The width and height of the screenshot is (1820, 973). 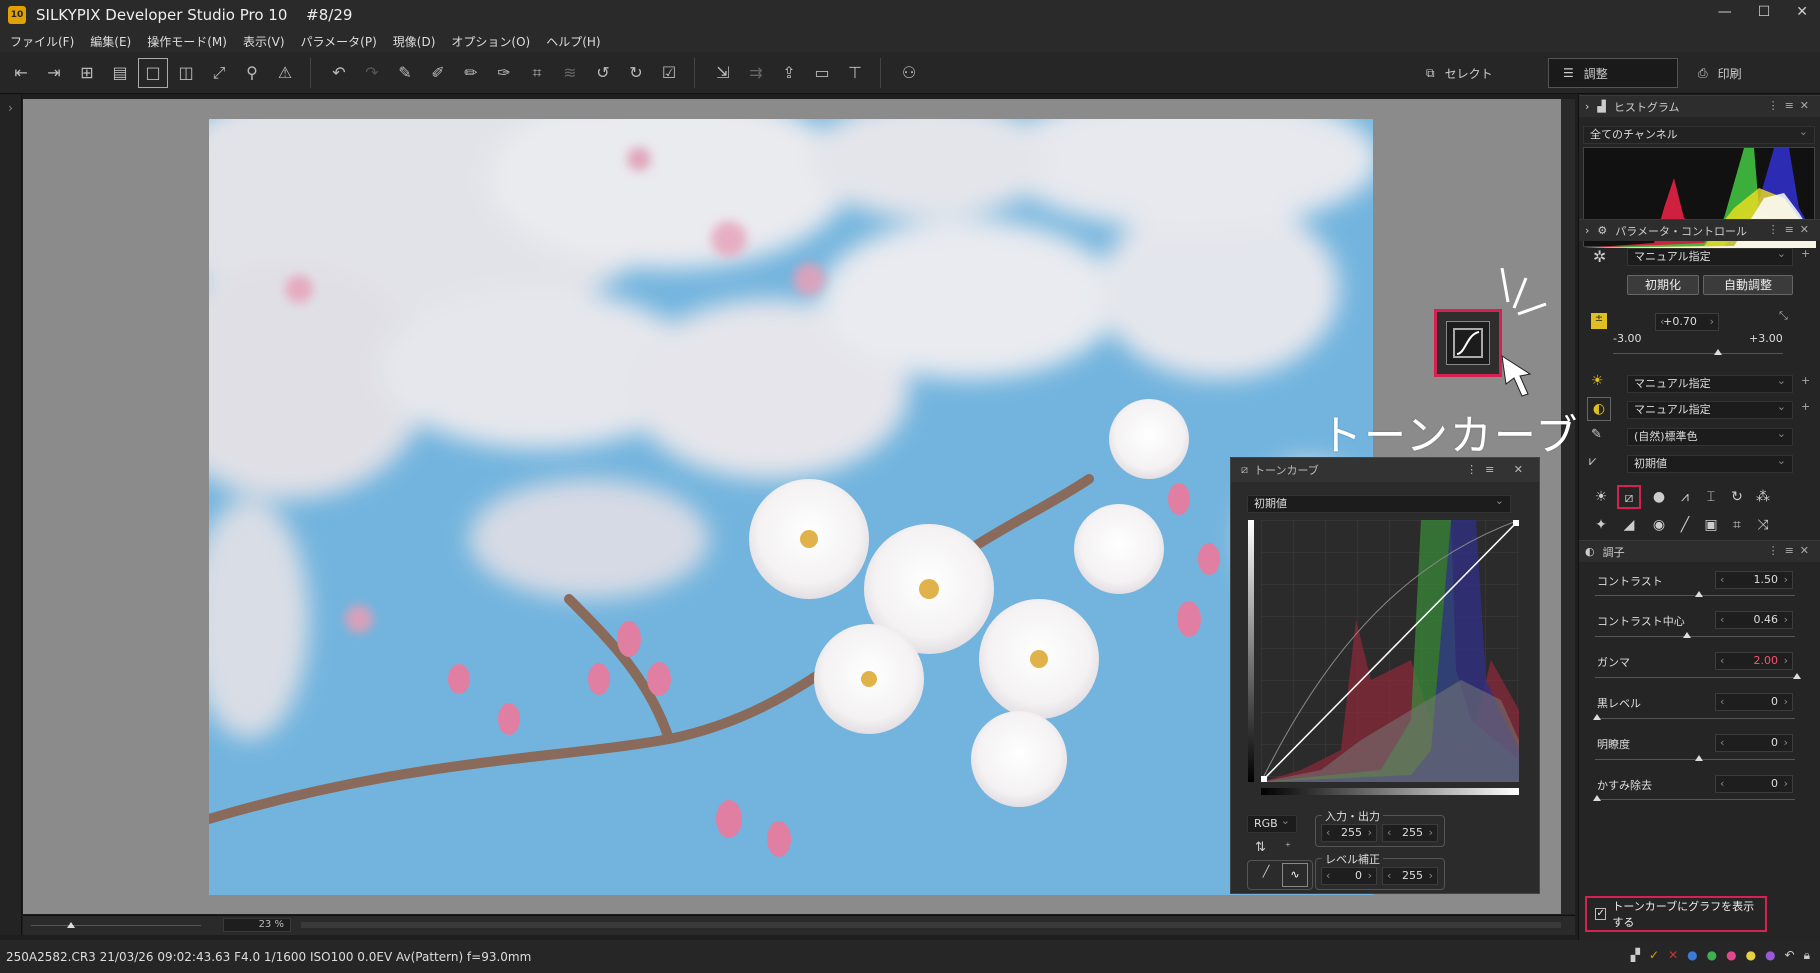 I want to click on linear-mode-icon: ╱, so click(x=1266, y=875).